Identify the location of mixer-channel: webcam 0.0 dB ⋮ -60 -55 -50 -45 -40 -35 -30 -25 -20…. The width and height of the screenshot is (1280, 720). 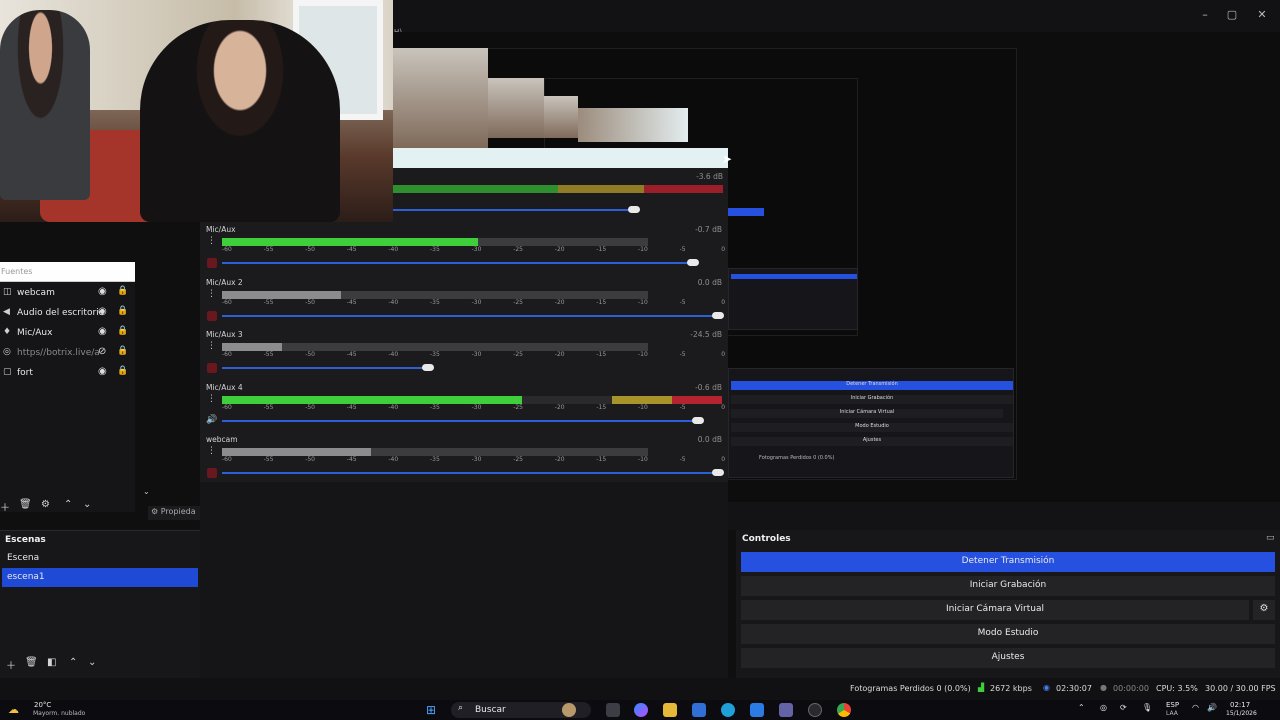
(464, 458).